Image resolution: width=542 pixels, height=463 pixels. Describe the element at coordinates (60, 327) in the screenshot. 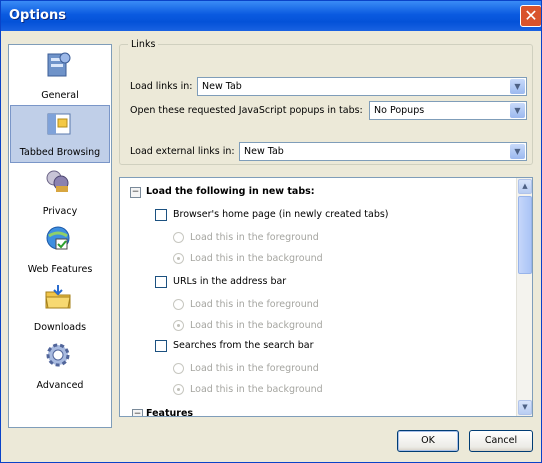

I see `sidebar-item-label: Downloads` at that location.